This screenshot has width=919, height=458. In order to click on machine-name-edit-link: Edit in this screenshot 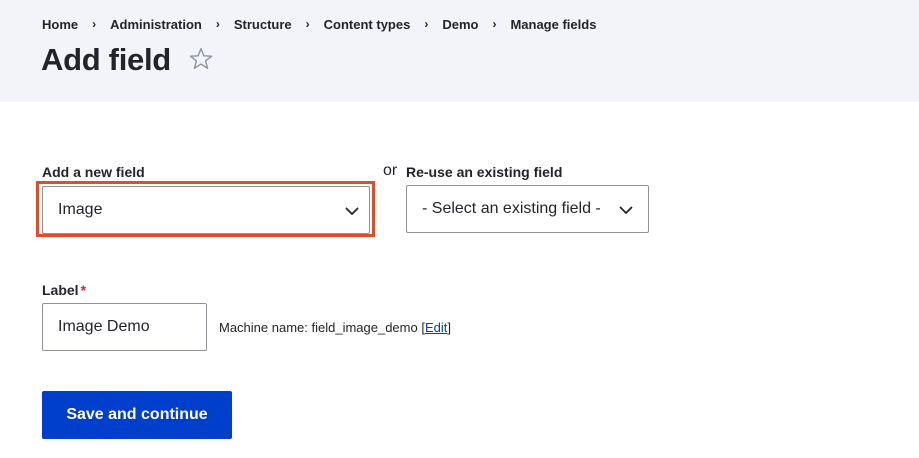, I will do `click(436, 327)`.